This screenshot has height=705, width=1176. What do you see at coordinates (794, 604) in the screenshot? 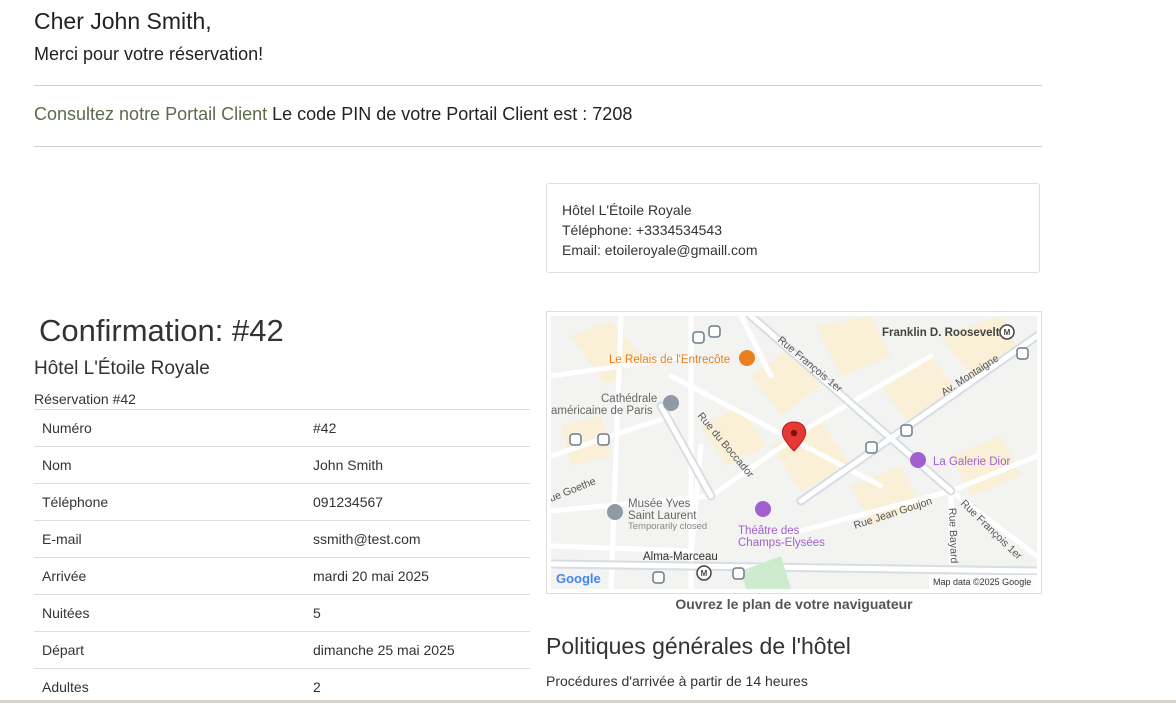
I see `open-map-link: Ouvrez le plan de votre naviguateur` at bounding box center [794, 604].